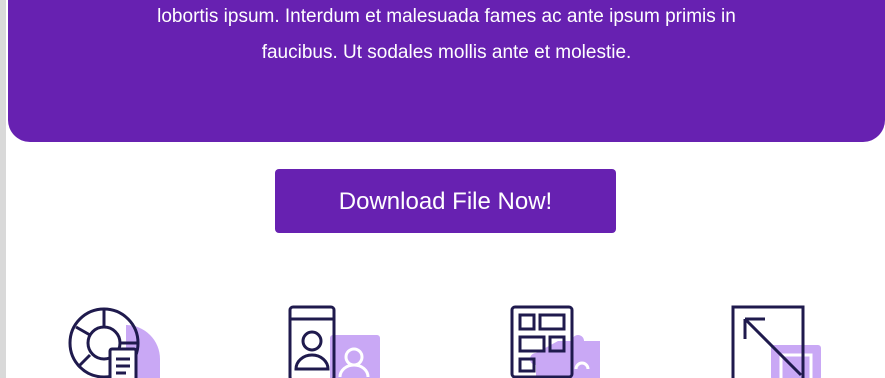 This screenshot has width=885, height=378. Describe the element at coordinates (3, 189) in the screenshot. I see `window-edge` at that location.